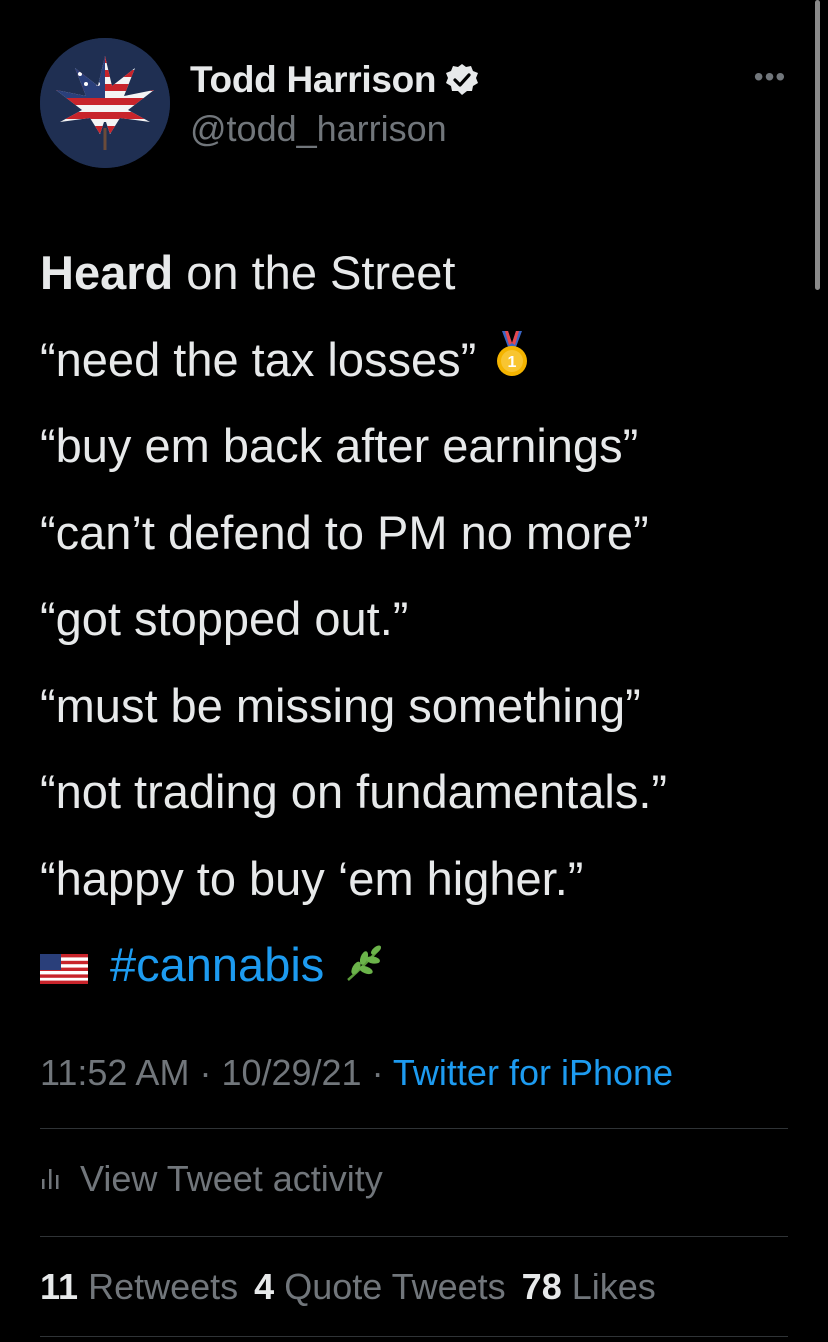  What do you see at coordinates (354, 791) in the screenshot?
I see `tweet-line: “not trading on fundamentals.”` at bounding box center [354, 791].